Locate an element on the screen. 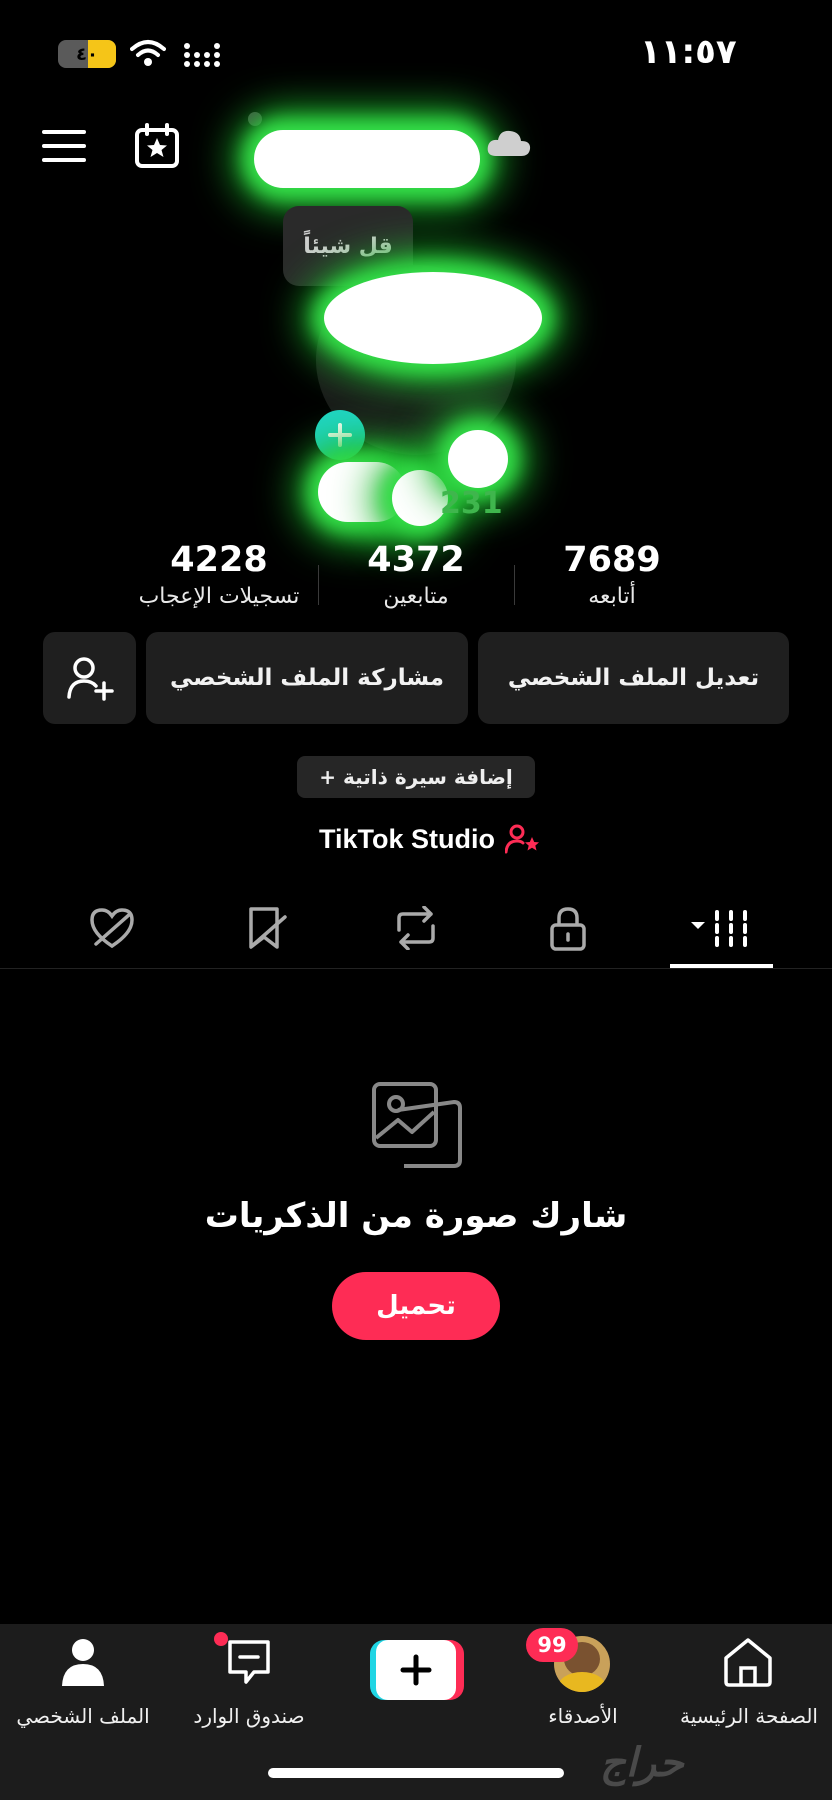  nav-profile: الملف الشخصي is located at coordinates (83, 1684).